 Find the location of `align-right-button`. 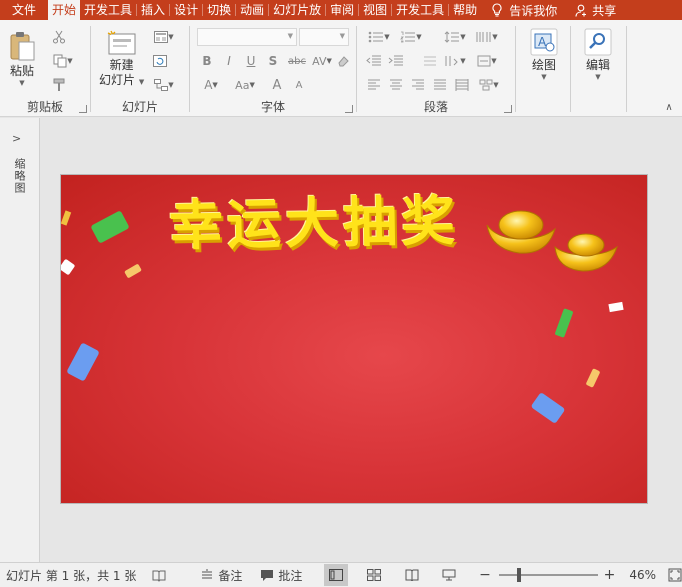

align-right-button is located at coordinates (418, 85).